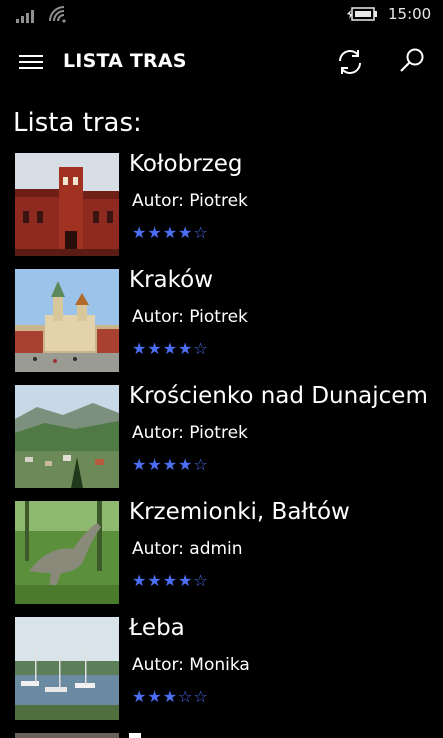 The height and width of the screenshot is (738, 443). What do you see at coordinates (67, 668) in the screenshot?
I see `harbor-photo` at bounding box center [67, 668].